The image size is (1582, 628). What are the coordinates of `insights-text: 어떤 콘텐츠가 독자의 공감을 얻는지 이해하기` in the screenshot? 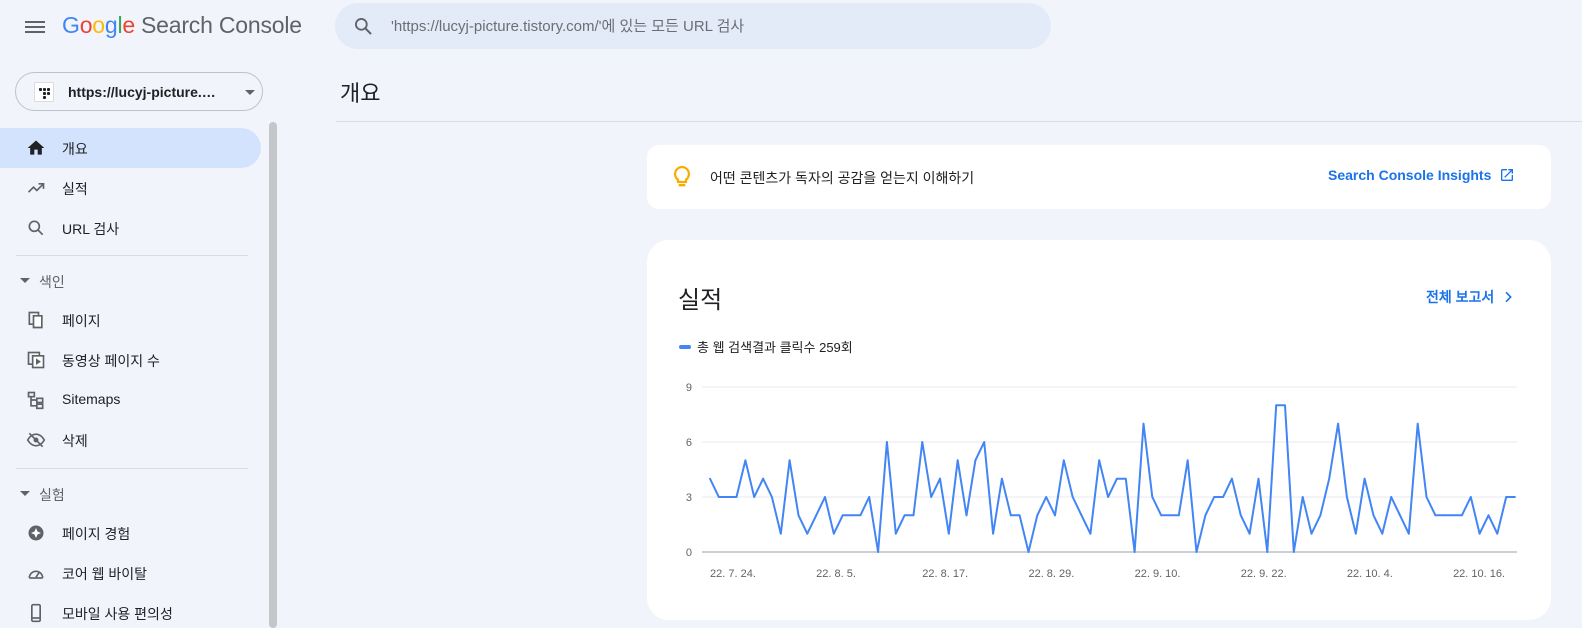 It's located at (842, 178).